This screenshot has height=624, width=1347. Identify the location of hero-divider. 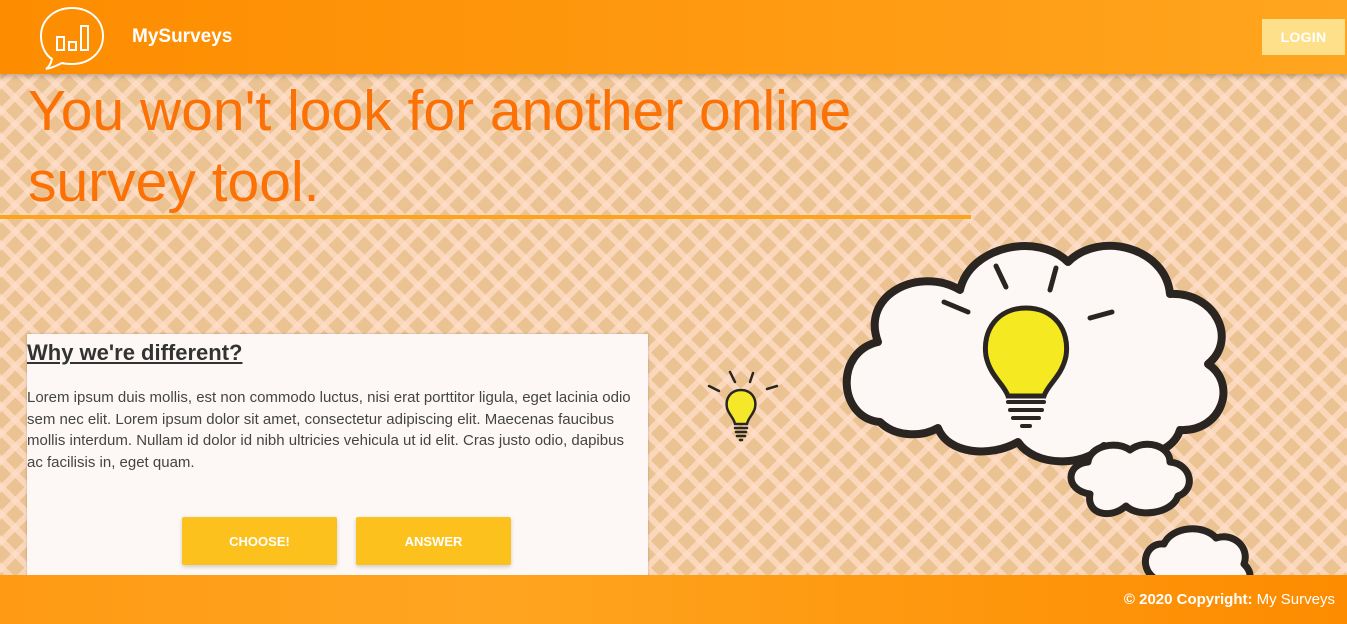
(485, 217).